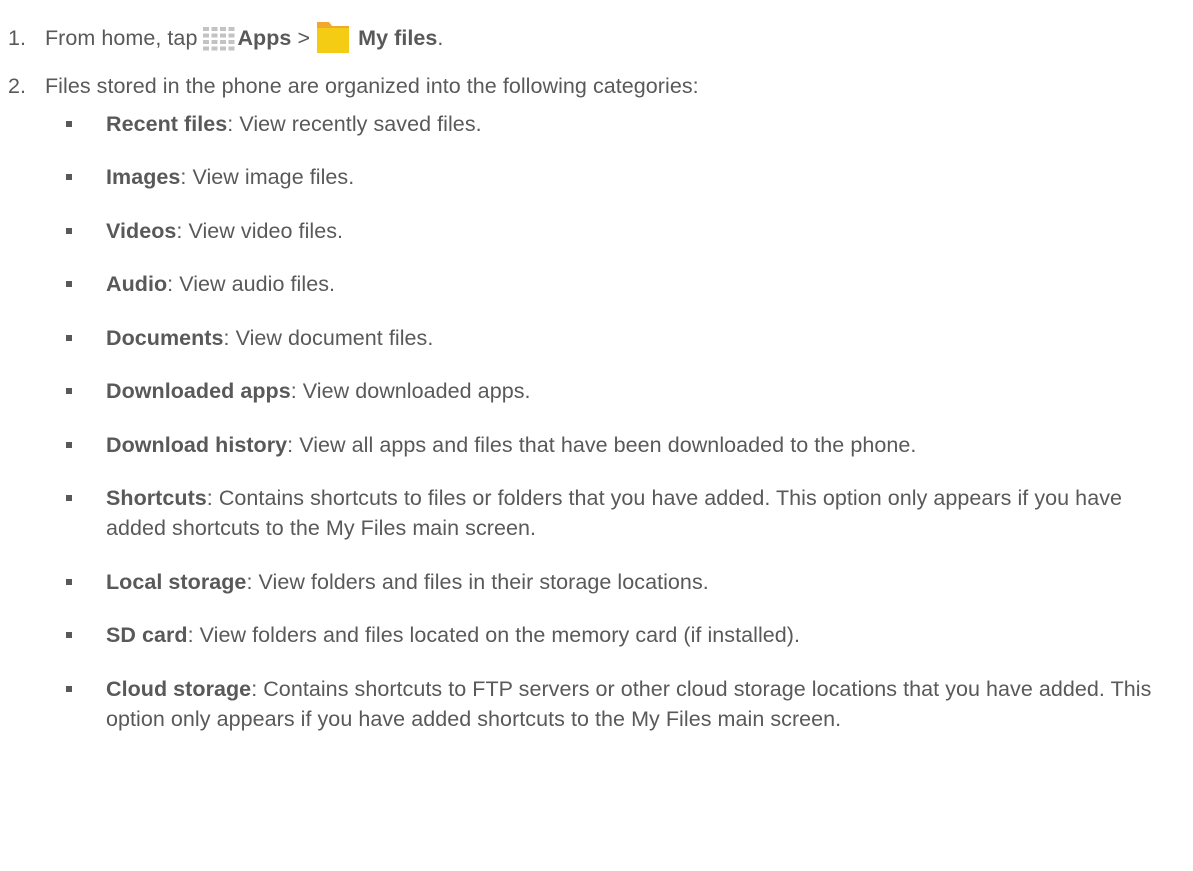  I want to click on apps-grid-icon, so click(219, 42).